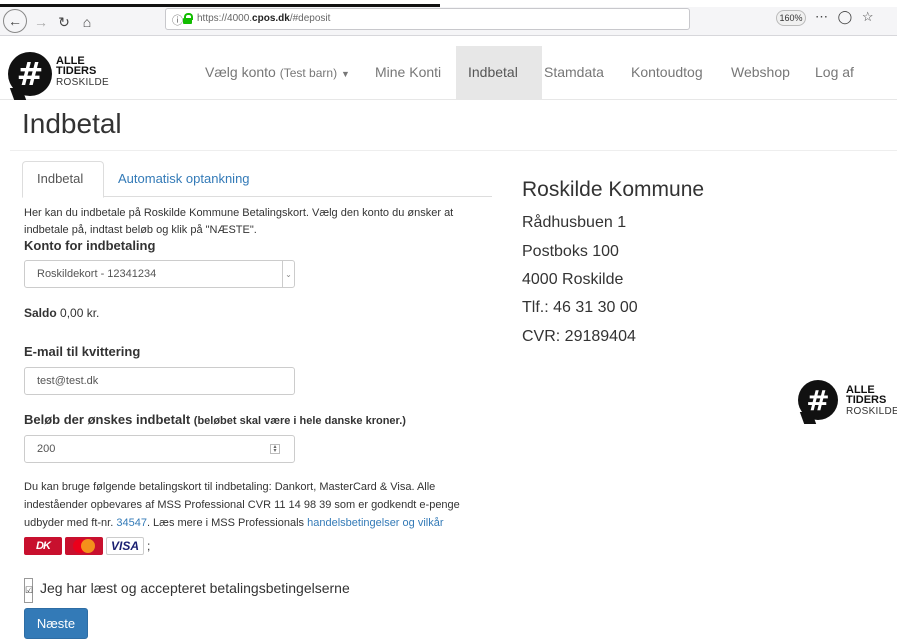 The width and height of the screenshot is (897, 643). I want to click on saldo-display: Saldo 0,00 kr., so click(62, 313).